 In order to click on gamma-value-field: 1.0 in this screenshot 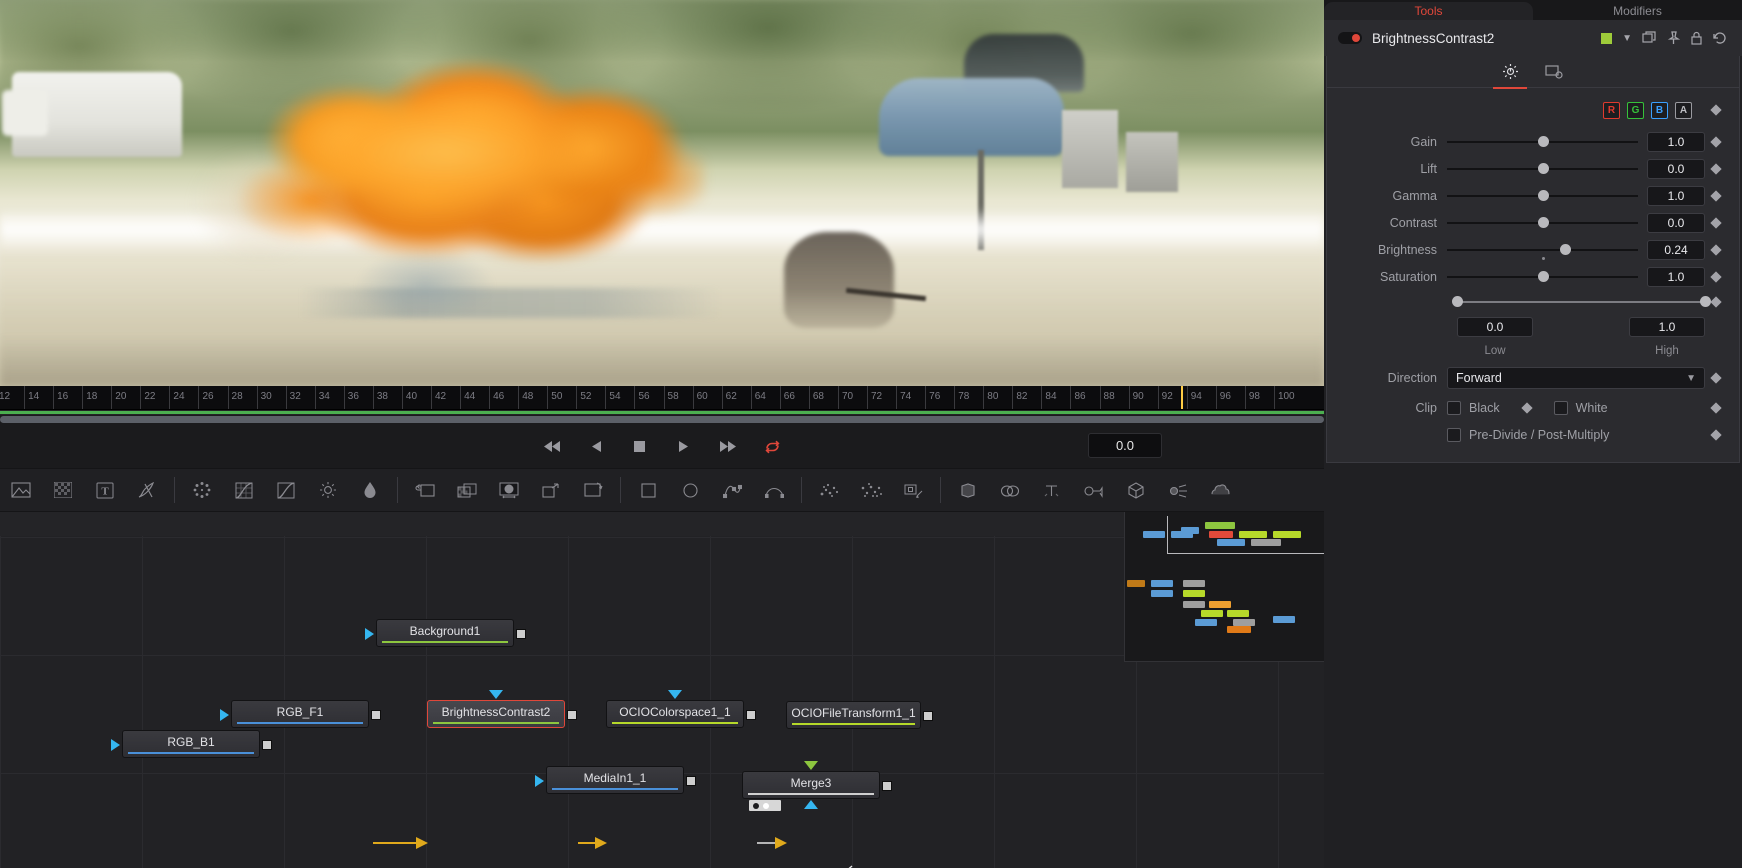, I will do `click(1676, 195)`.